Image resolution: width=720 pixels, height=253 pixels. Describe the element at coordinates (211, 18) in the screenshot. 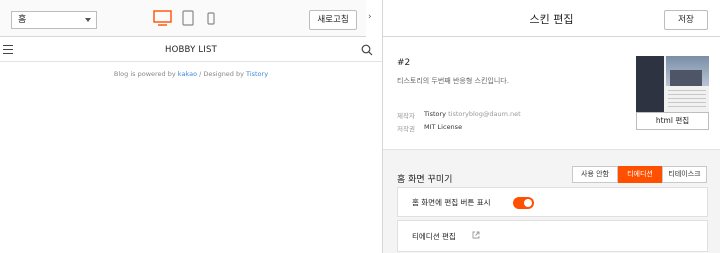

I see `mobile-device-icon` at that location.